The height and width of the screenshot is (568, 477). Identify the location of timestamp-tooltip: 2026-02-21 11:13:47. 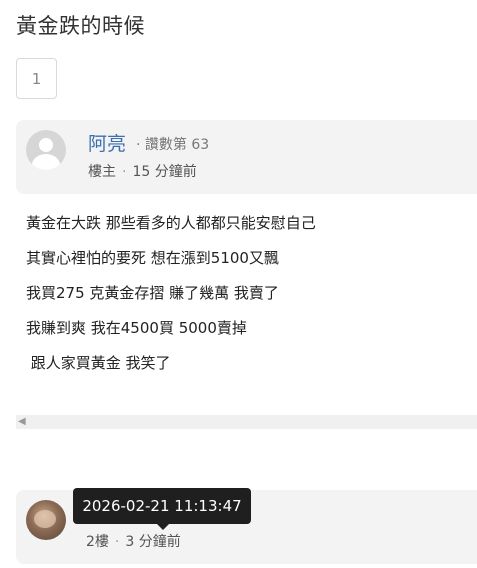
(162, 509).